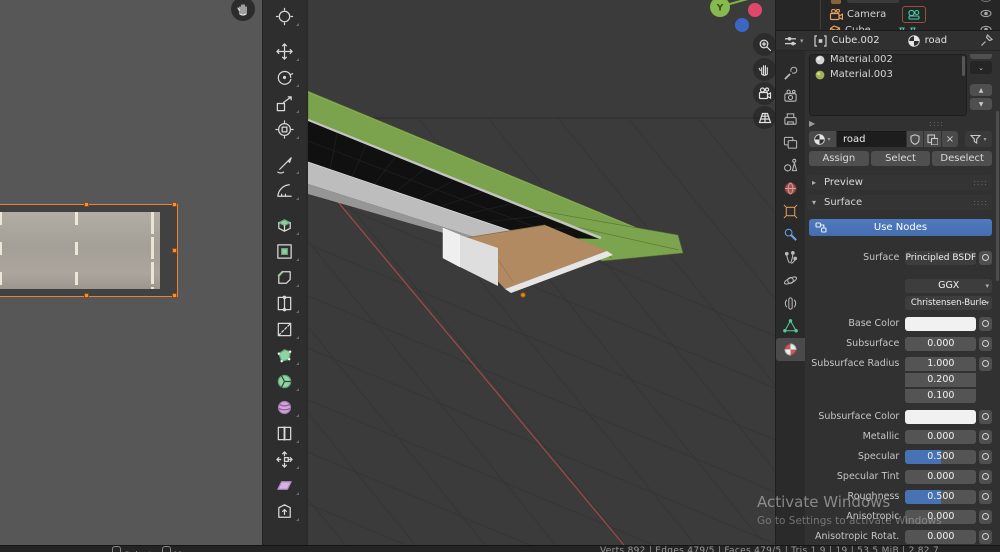 The height and width of the screenshot is (552, 1000). I want to click on subsurface-slider: 0.000, so click(941, 343).